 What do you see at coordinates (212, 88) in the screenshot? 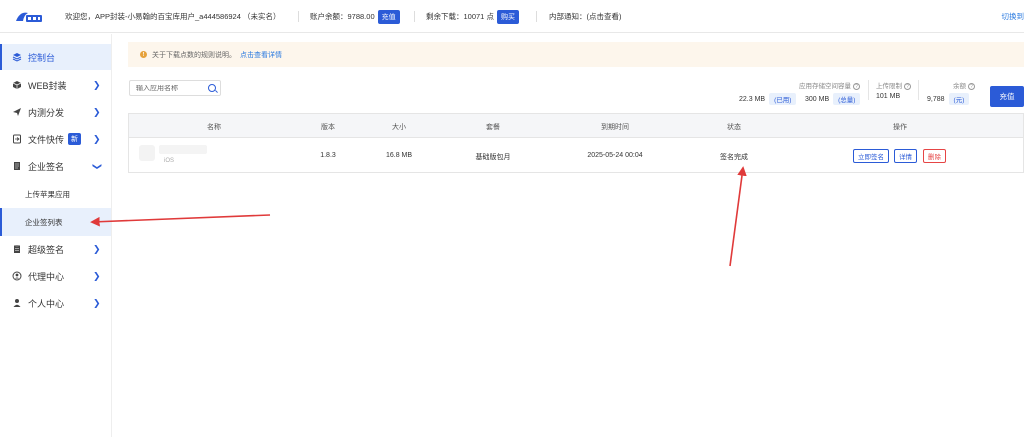
I see `search-icon` at bounding box center [212, 88].